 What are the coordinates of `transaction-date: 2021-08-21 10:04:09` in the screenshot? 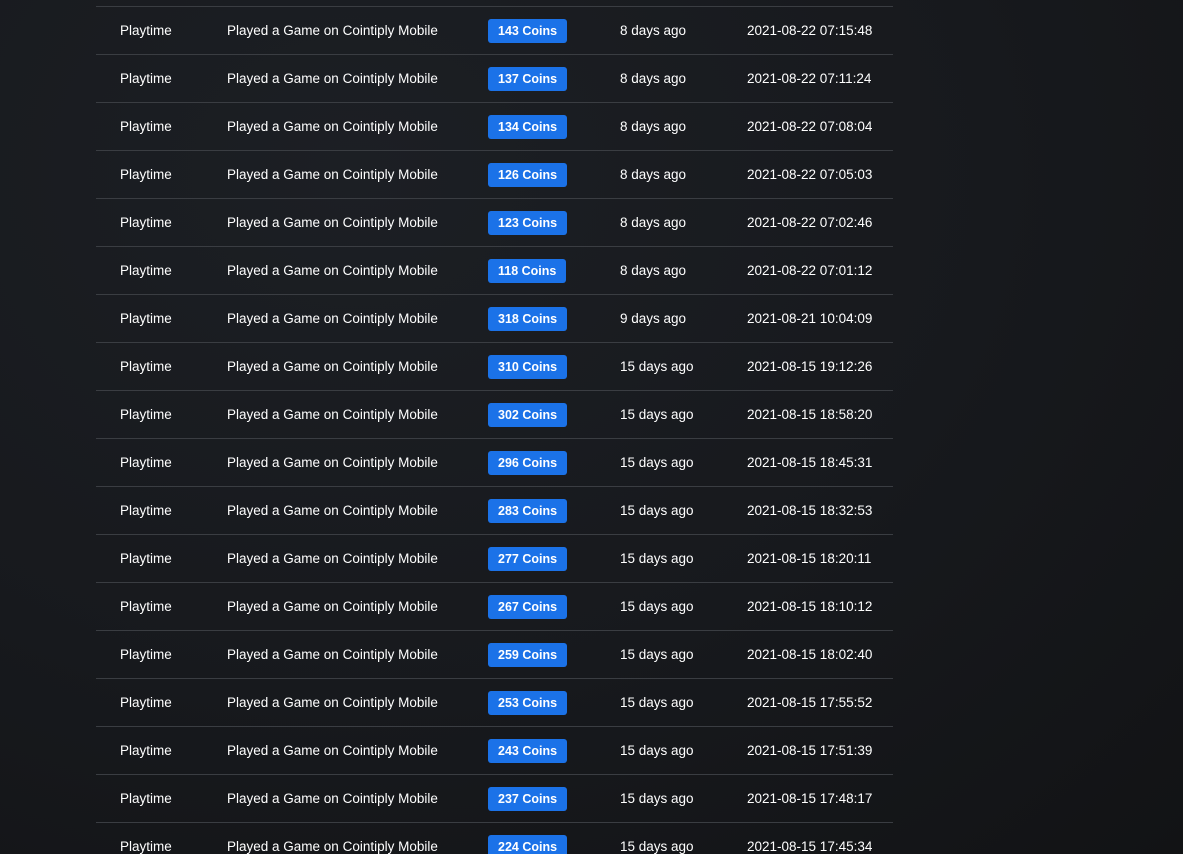 It's located at (810, 318).